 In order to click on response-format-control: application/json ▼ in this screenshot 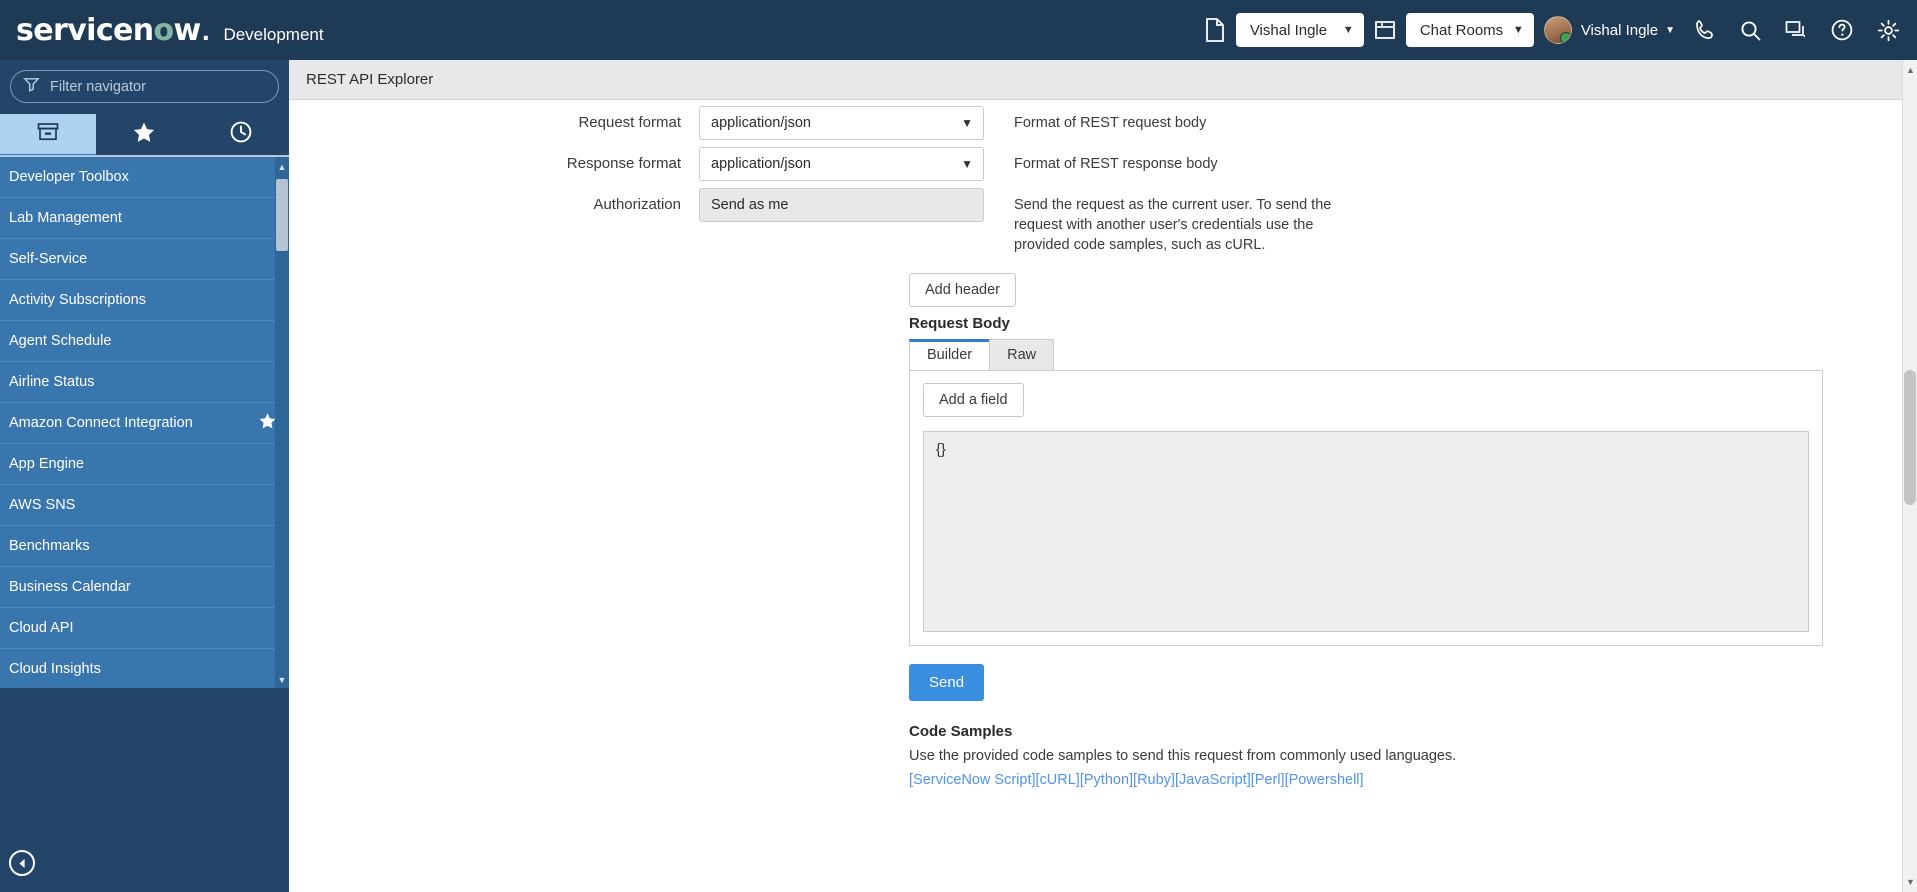, I will do `click(841, 164)`.